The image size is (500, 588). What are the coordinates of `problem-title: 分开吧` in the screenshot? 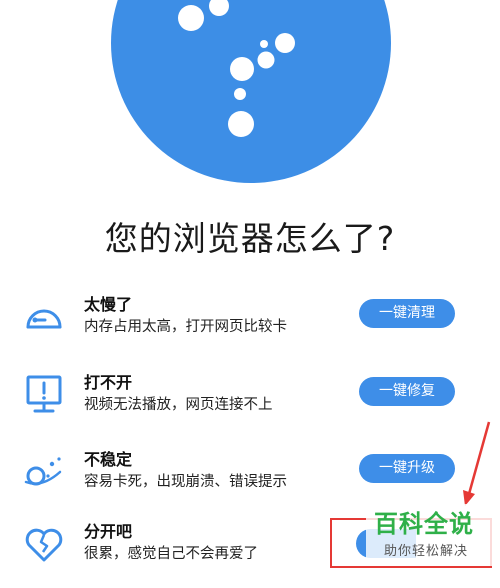 It's located at (108, 531).